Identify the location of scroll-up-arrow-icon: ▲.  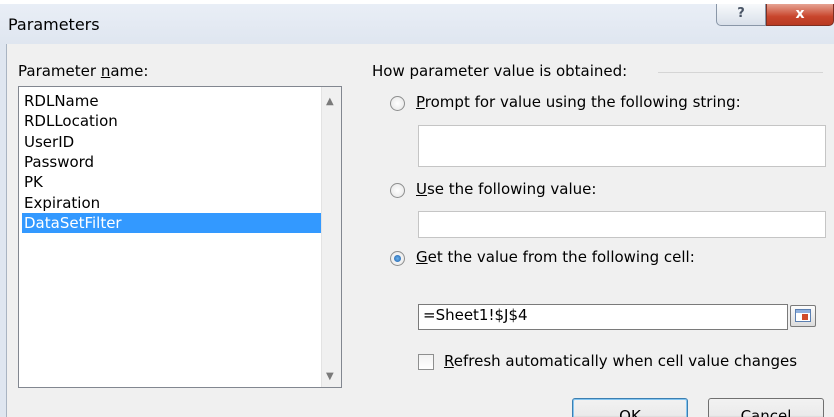
(330, 101).